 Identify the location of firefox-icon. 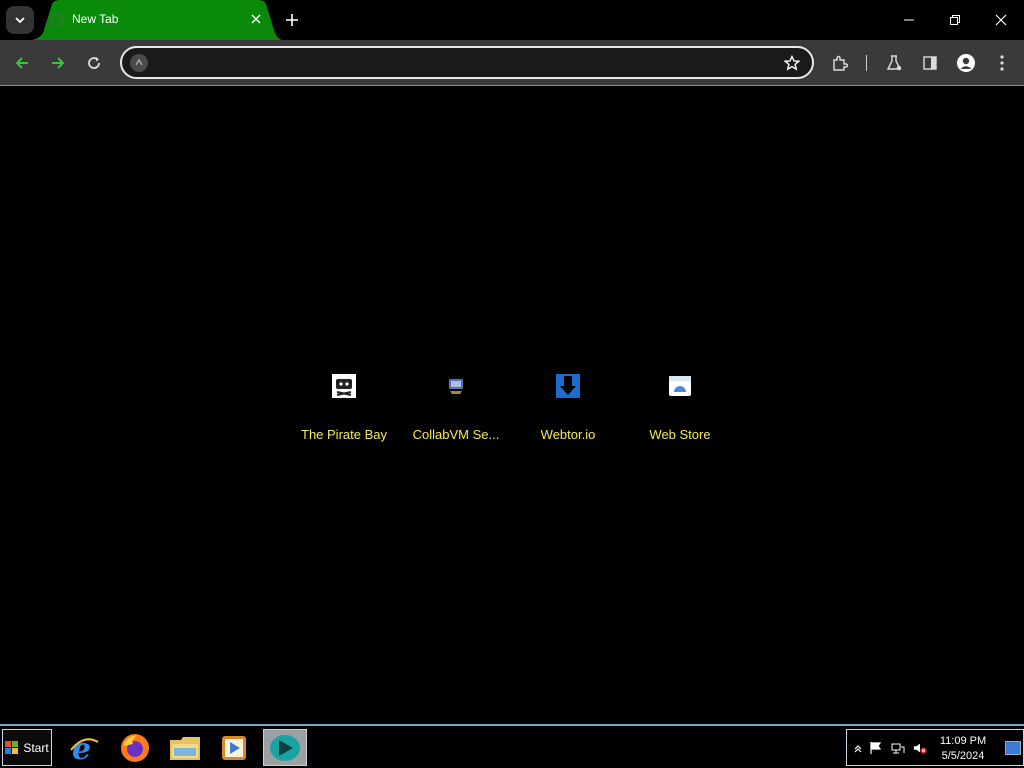
(135, 747).